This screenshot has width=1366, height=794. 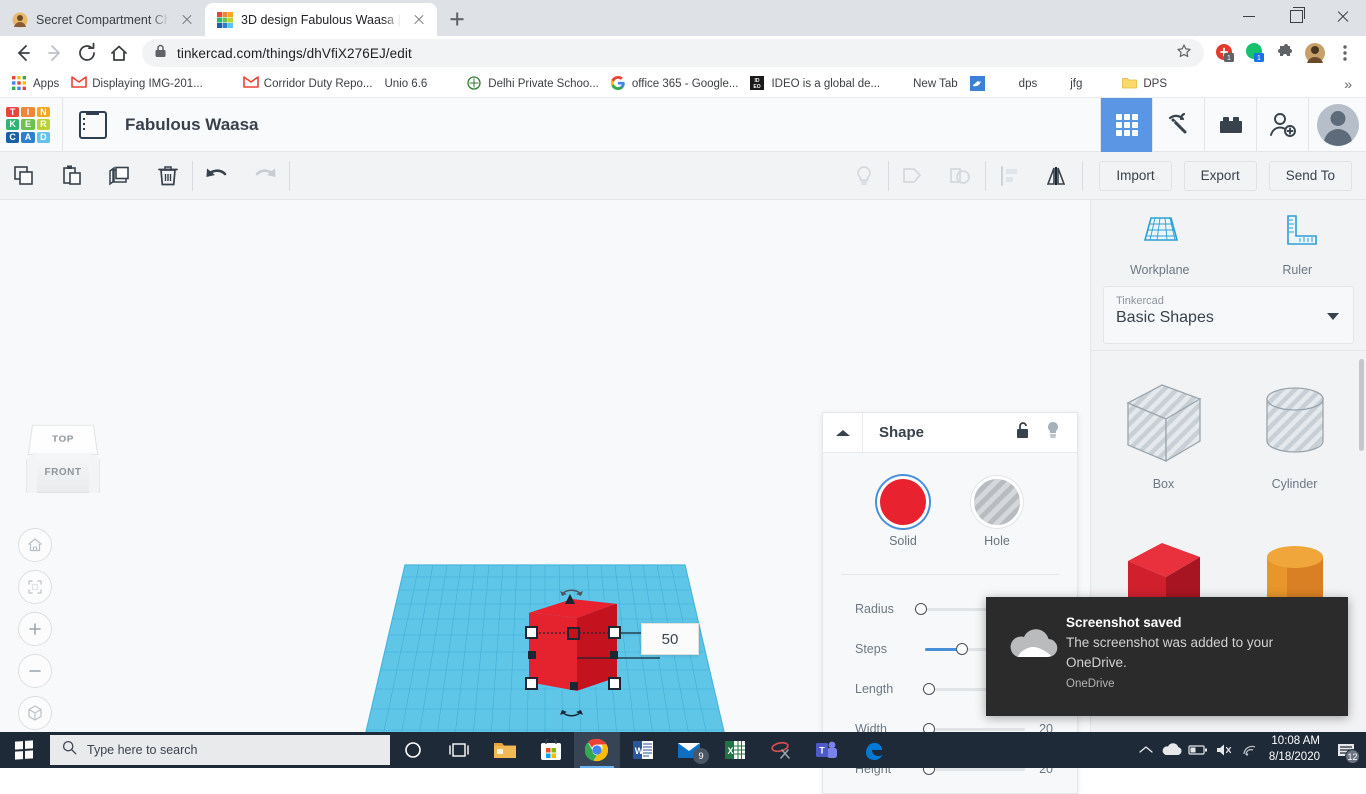 I want to click on view-cube-front-face: FRONT, so click(x=63, y=473).